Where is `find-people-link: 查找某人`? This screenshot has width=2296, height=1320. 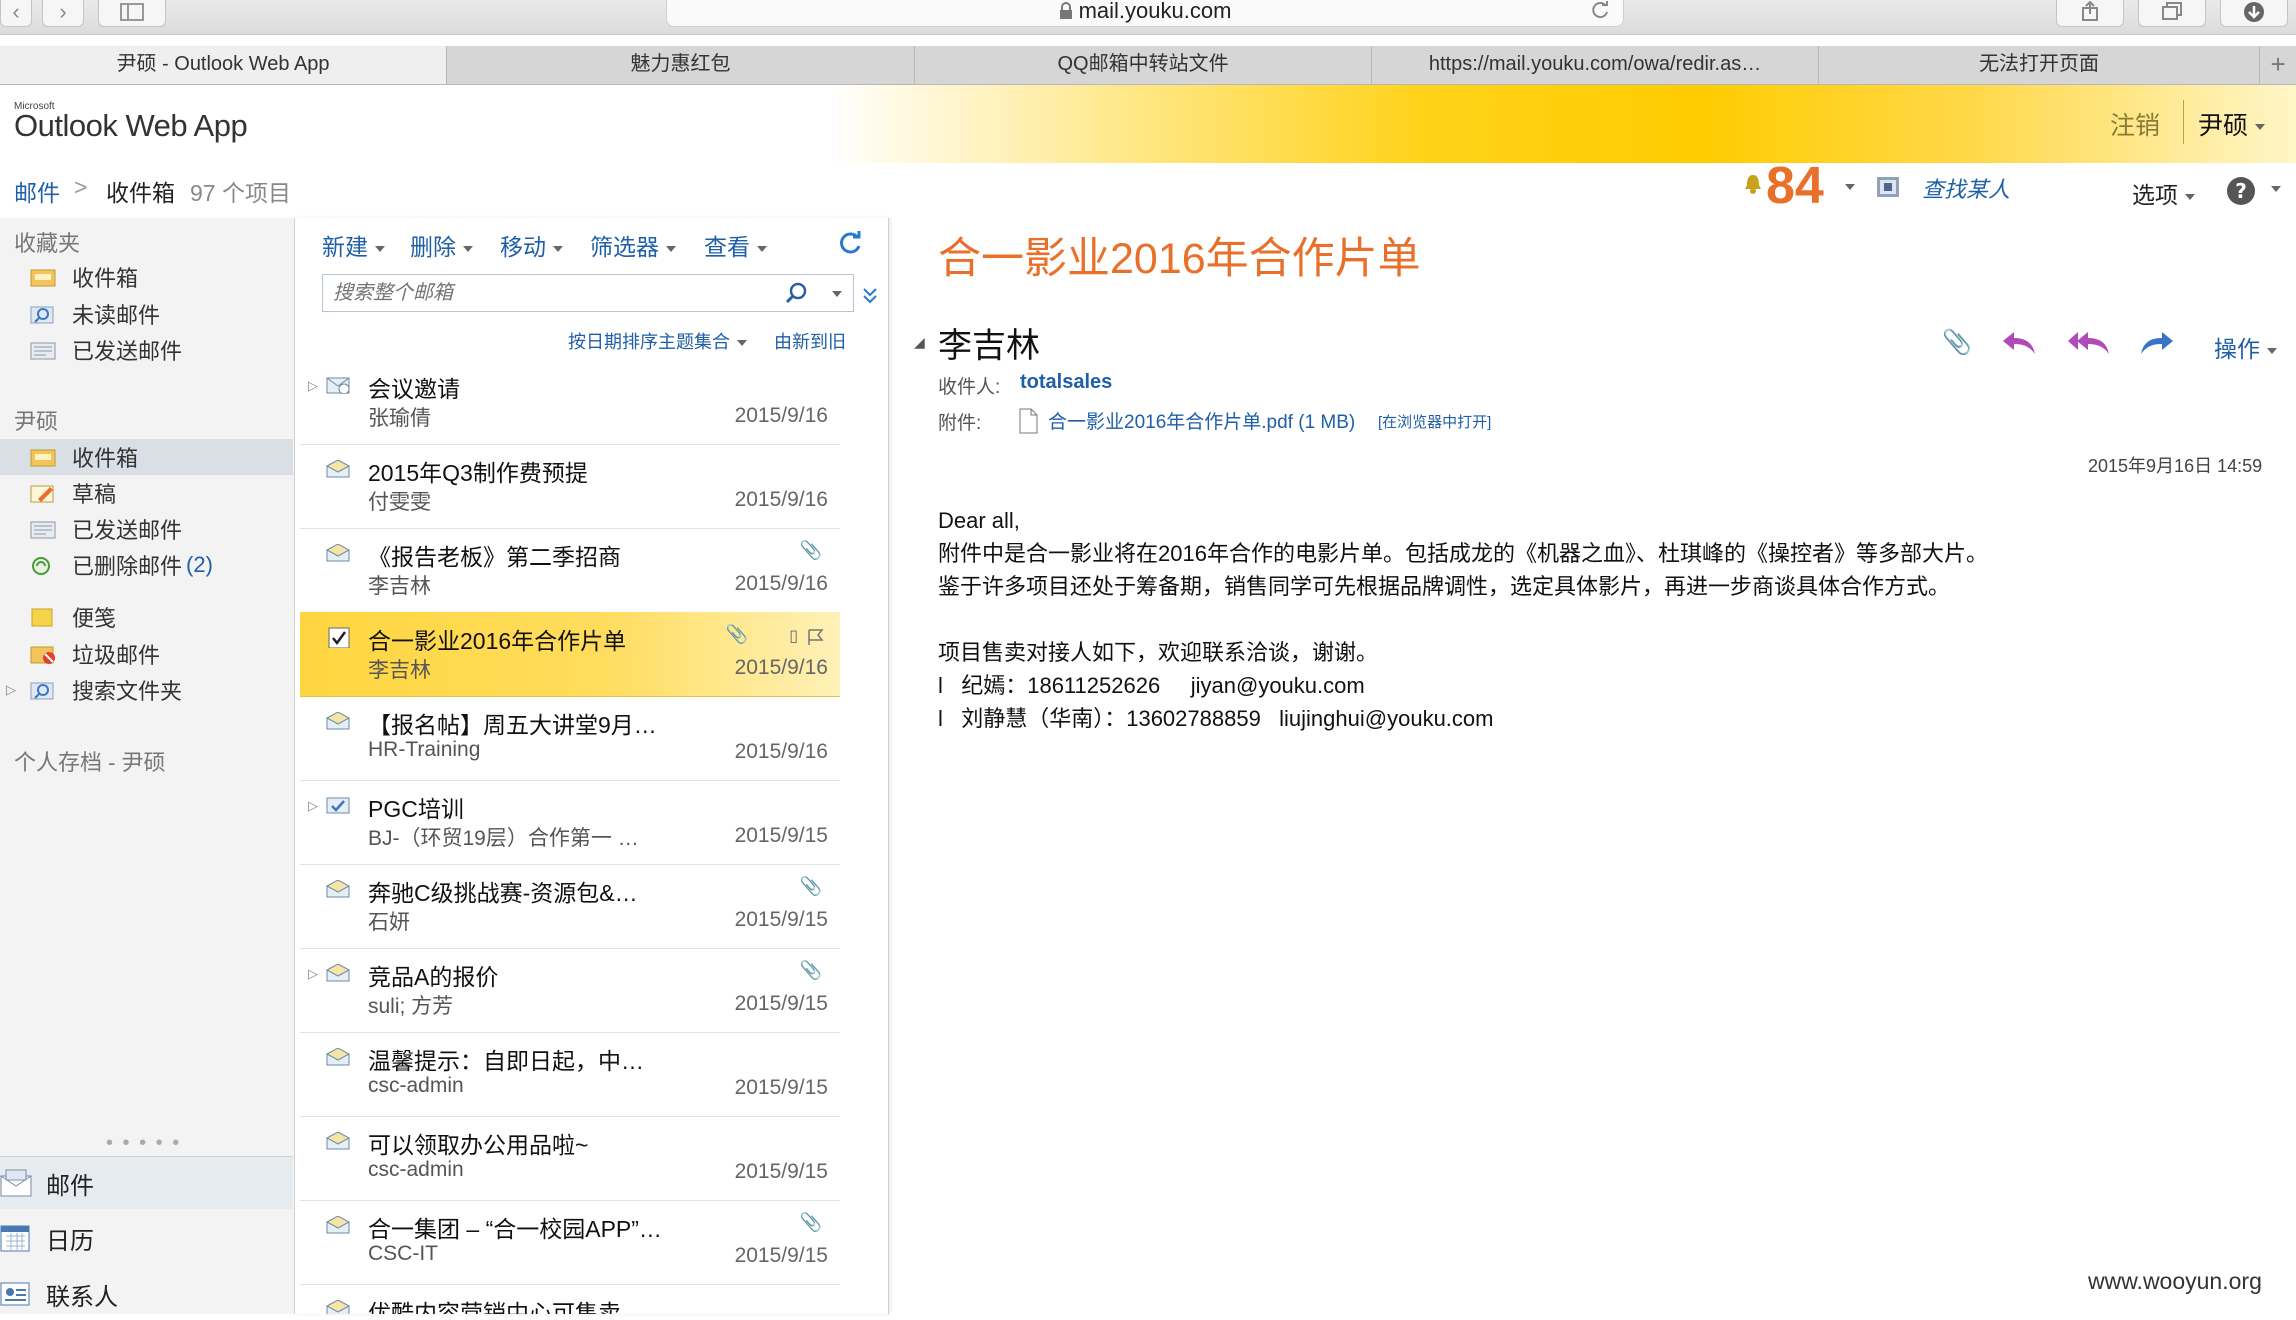
find-people-link: 查找某人 is located at coordinates (1966, 188).